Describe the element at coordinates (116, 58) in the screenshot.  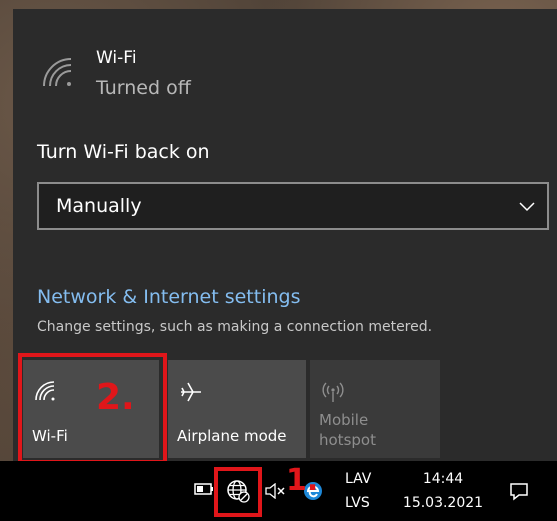
I see `wifi-name: Wi-Fi` at that location.